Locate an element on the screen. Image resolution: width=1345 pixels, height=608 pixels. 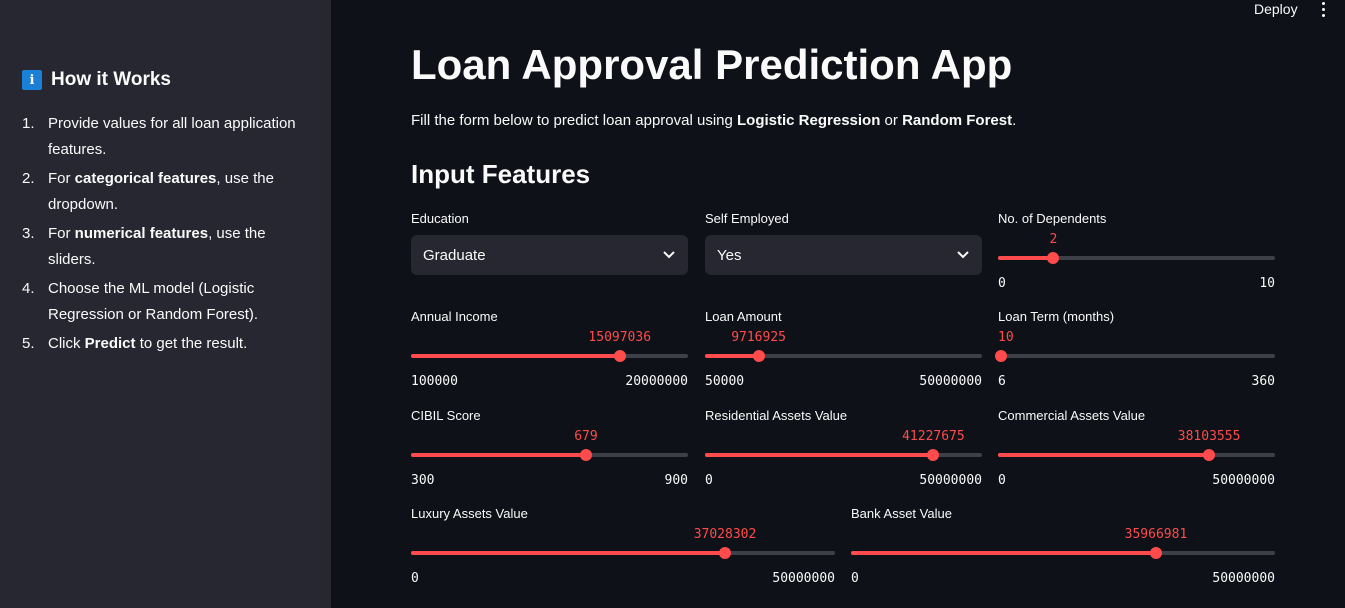
education-select: Graduate is located at coordinates (549, 255).